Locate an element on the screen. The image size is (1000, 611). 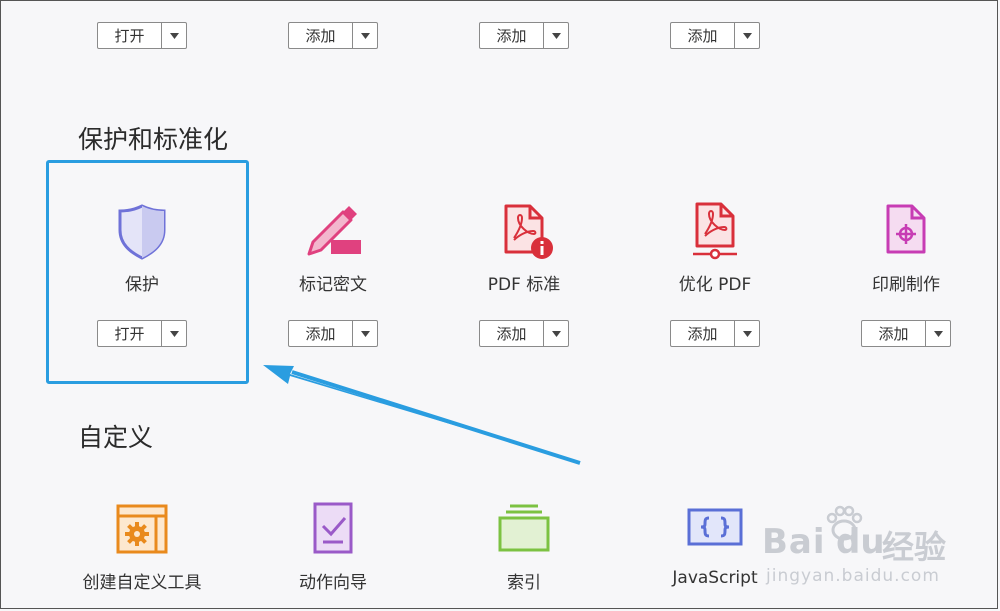
javascript-braces-icon is located at coordinates (715, 527).